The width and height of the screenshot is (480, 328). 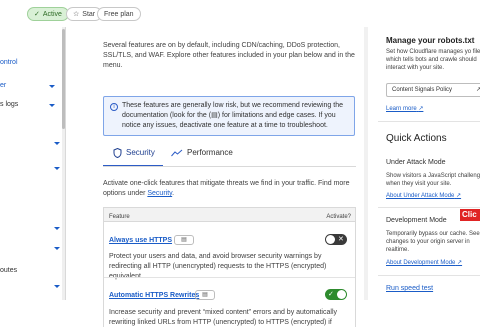 I want to click on toggle-always-use-https: ✕, so click(x=336, y=239).